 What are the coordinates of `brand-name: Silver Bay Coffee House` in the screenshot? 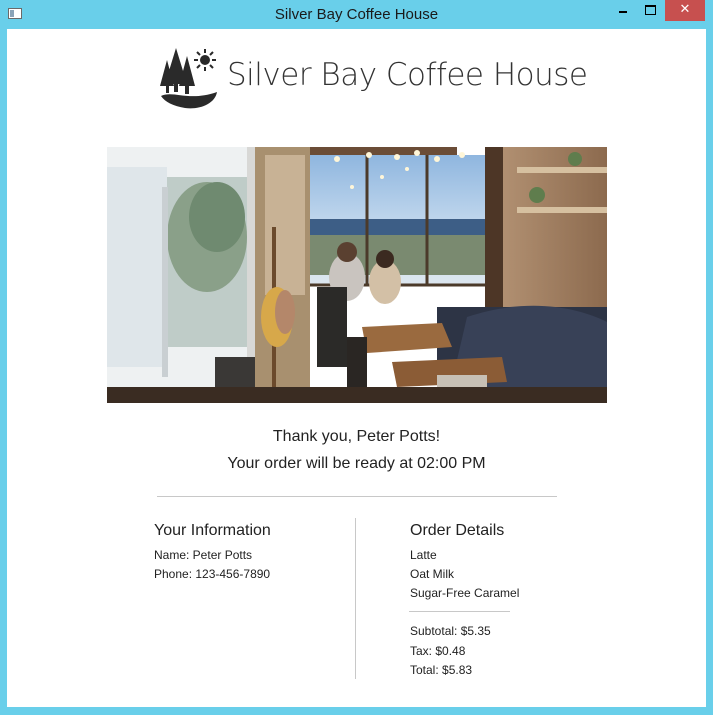 It's located at (407, 75).